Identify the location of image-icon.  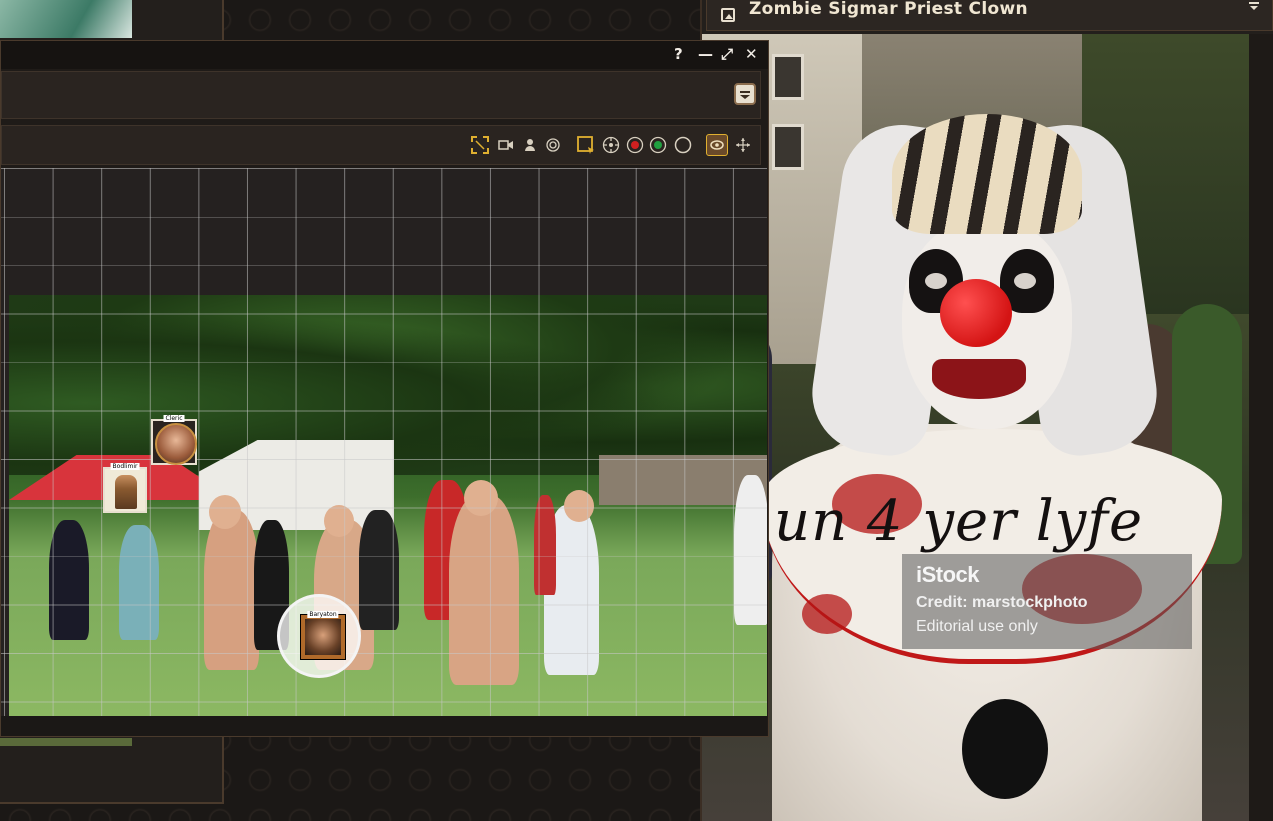
(728, 15).